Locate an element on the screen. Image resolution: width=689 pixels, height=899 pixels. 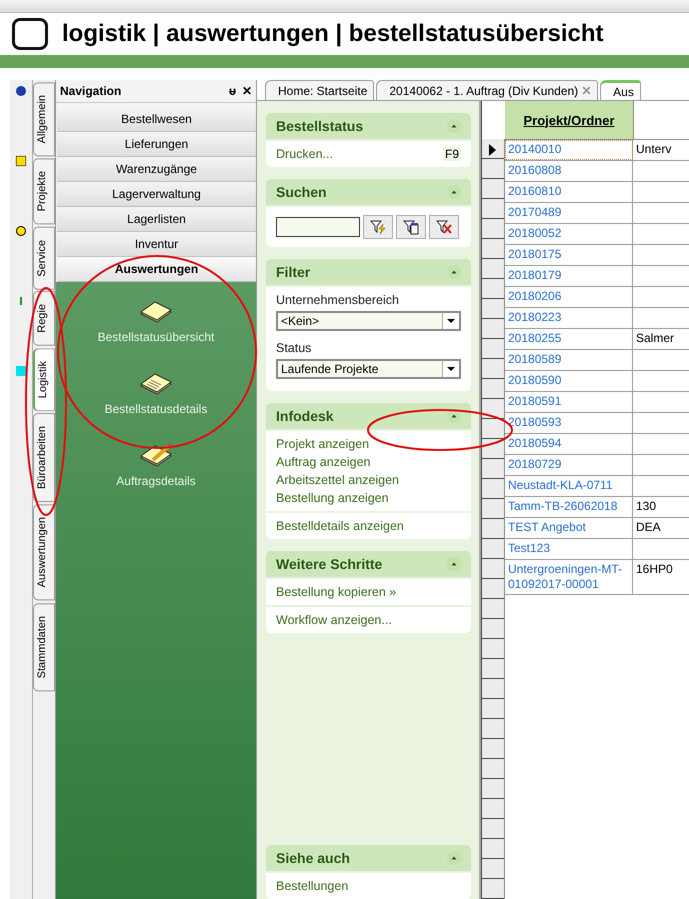
table-cell: 20180590 is located at coordinates (569, 381).